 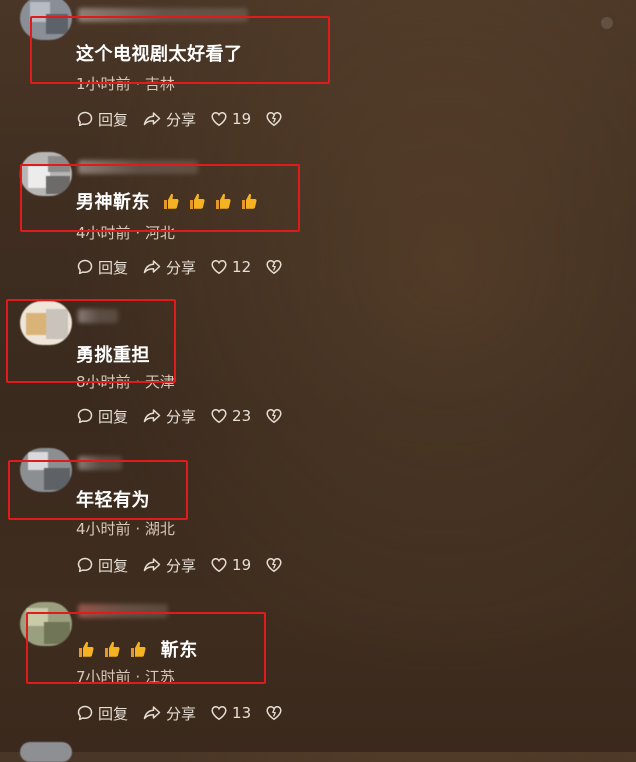 I want to click on like-button: 12, so click(x=230, y=267).